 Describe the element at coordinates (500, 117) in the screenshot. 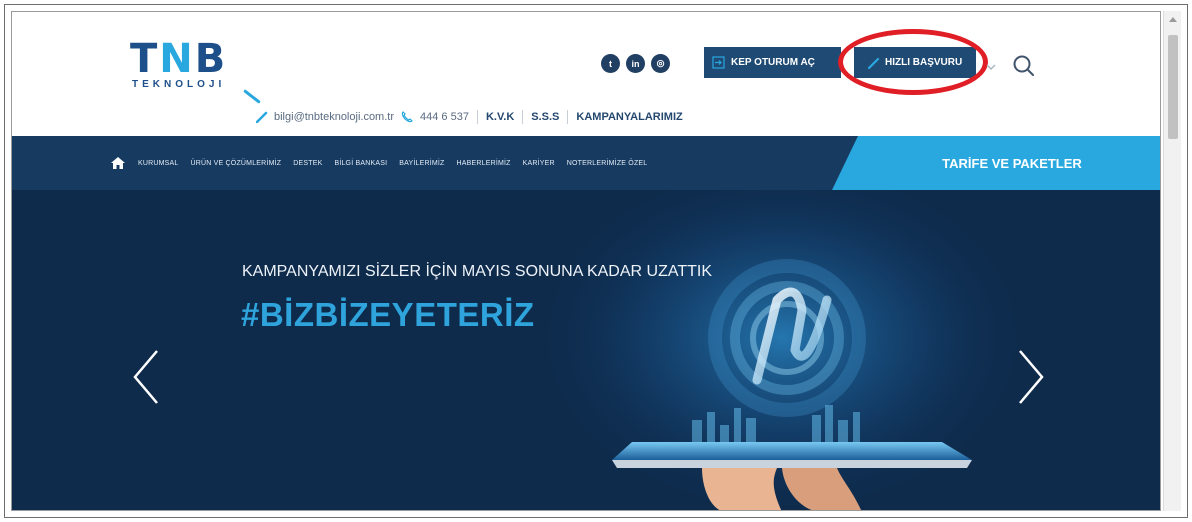

I see `link-kvk: K.V.K` at that location.